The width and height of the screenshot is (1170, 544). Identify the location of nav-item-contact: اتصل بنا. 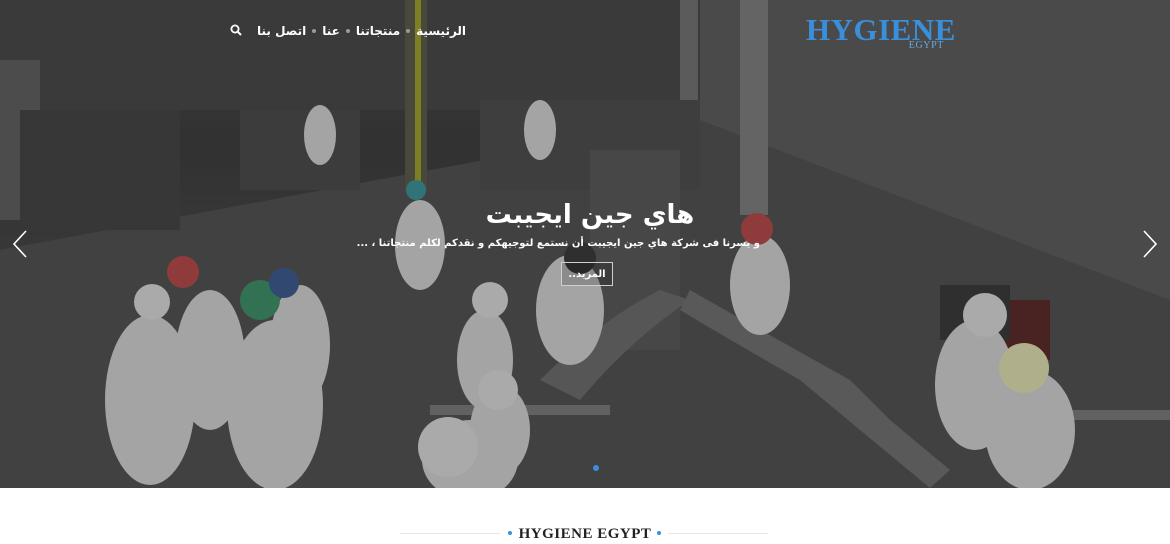
(281, 31).